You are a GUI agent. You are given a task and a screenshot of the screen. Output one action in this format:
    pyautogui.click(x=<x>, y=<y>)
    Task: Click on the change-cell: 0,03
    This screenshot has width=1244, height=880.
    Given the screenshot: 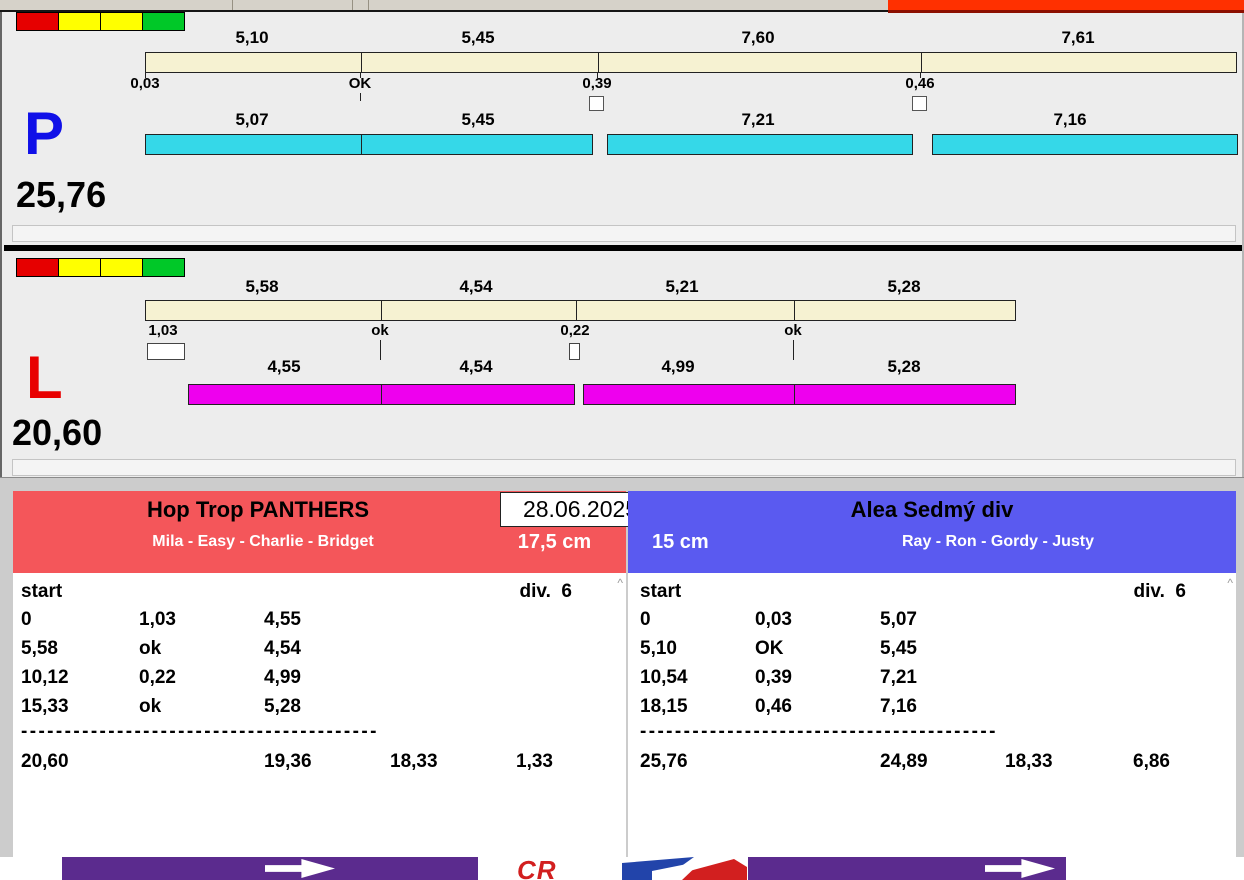 What is the action you would take?
    pyautogui.click(x=773, y=619)
    